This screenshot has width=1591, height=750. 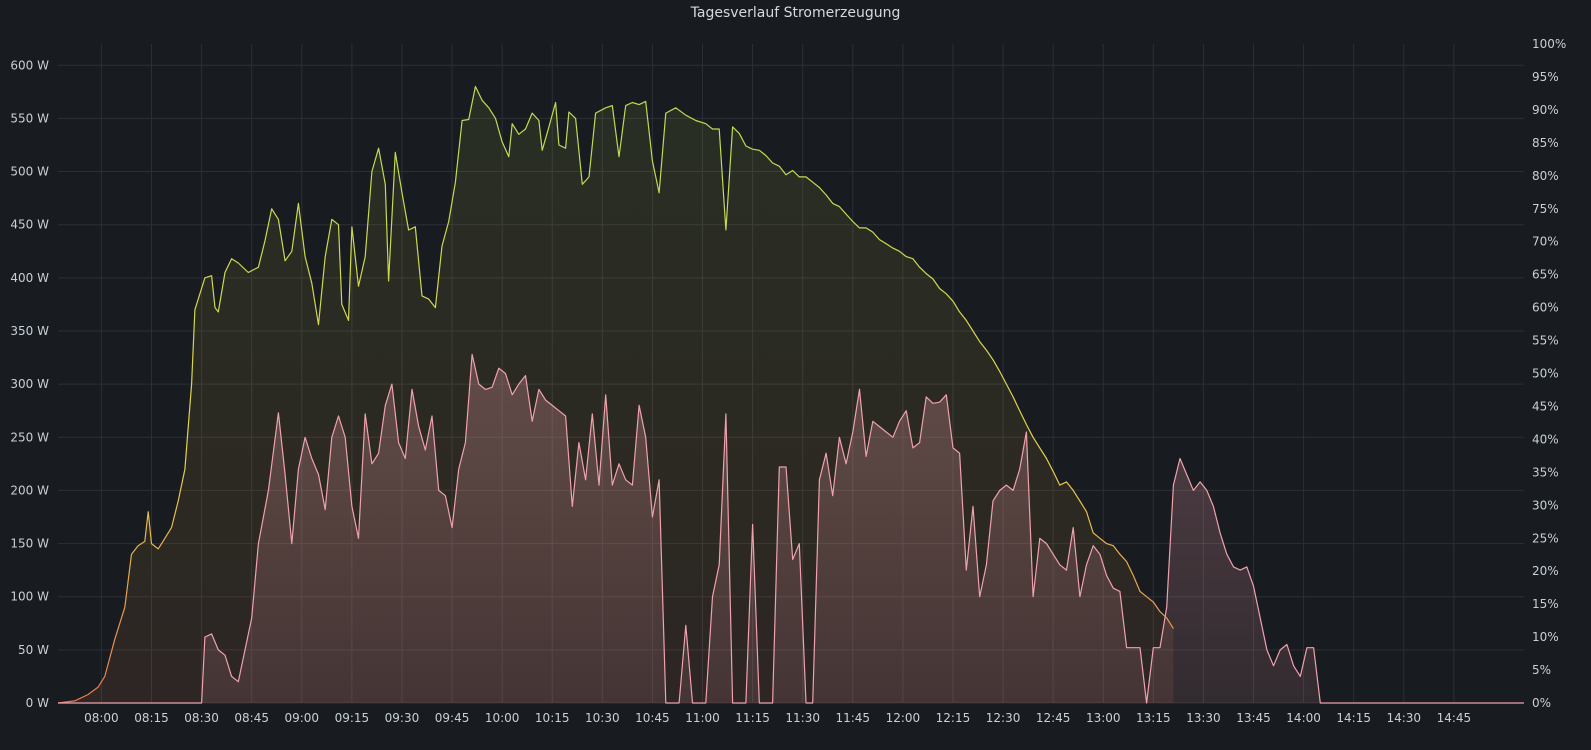 What do you see at coordinates (29, 331) in the screenshot?
I see `y-left-tick-label: 350 W` at bounding box center [29, 331].